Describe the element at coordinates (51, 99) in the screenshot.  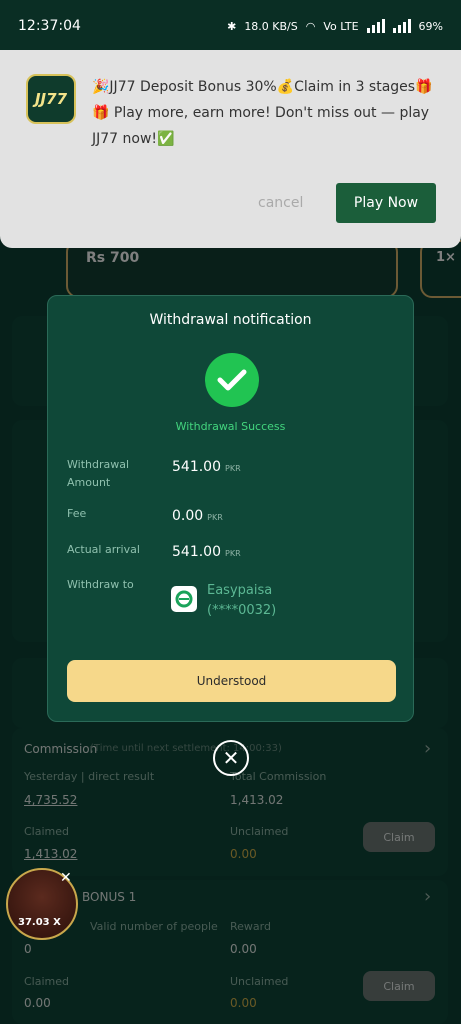
I see `app-logo: JJ77` at that location.